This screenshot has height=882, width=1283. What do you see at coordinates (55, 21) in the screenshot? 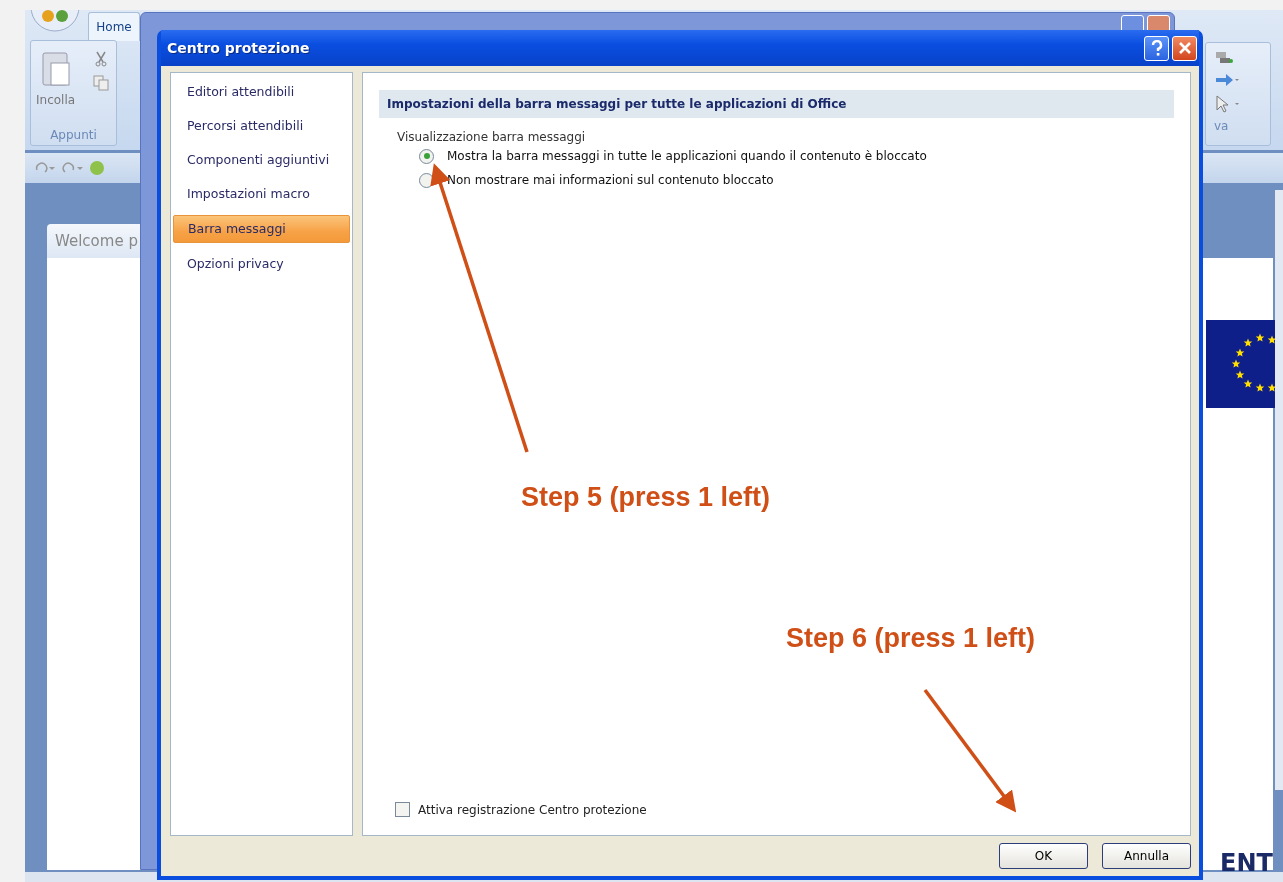
I see `office-button-icon` at bounding box center [55, 21].